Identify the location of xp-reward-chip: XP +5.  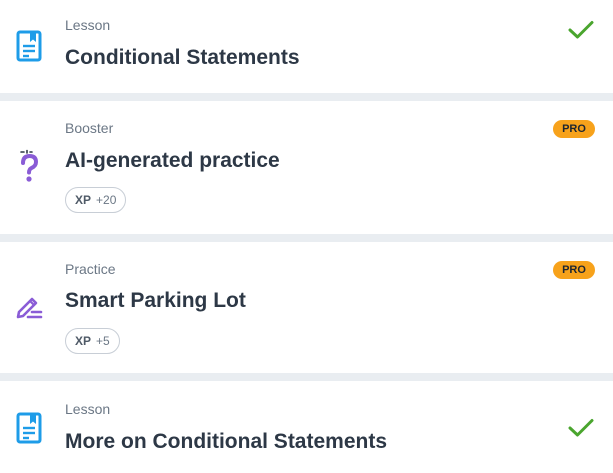
(92, 341).